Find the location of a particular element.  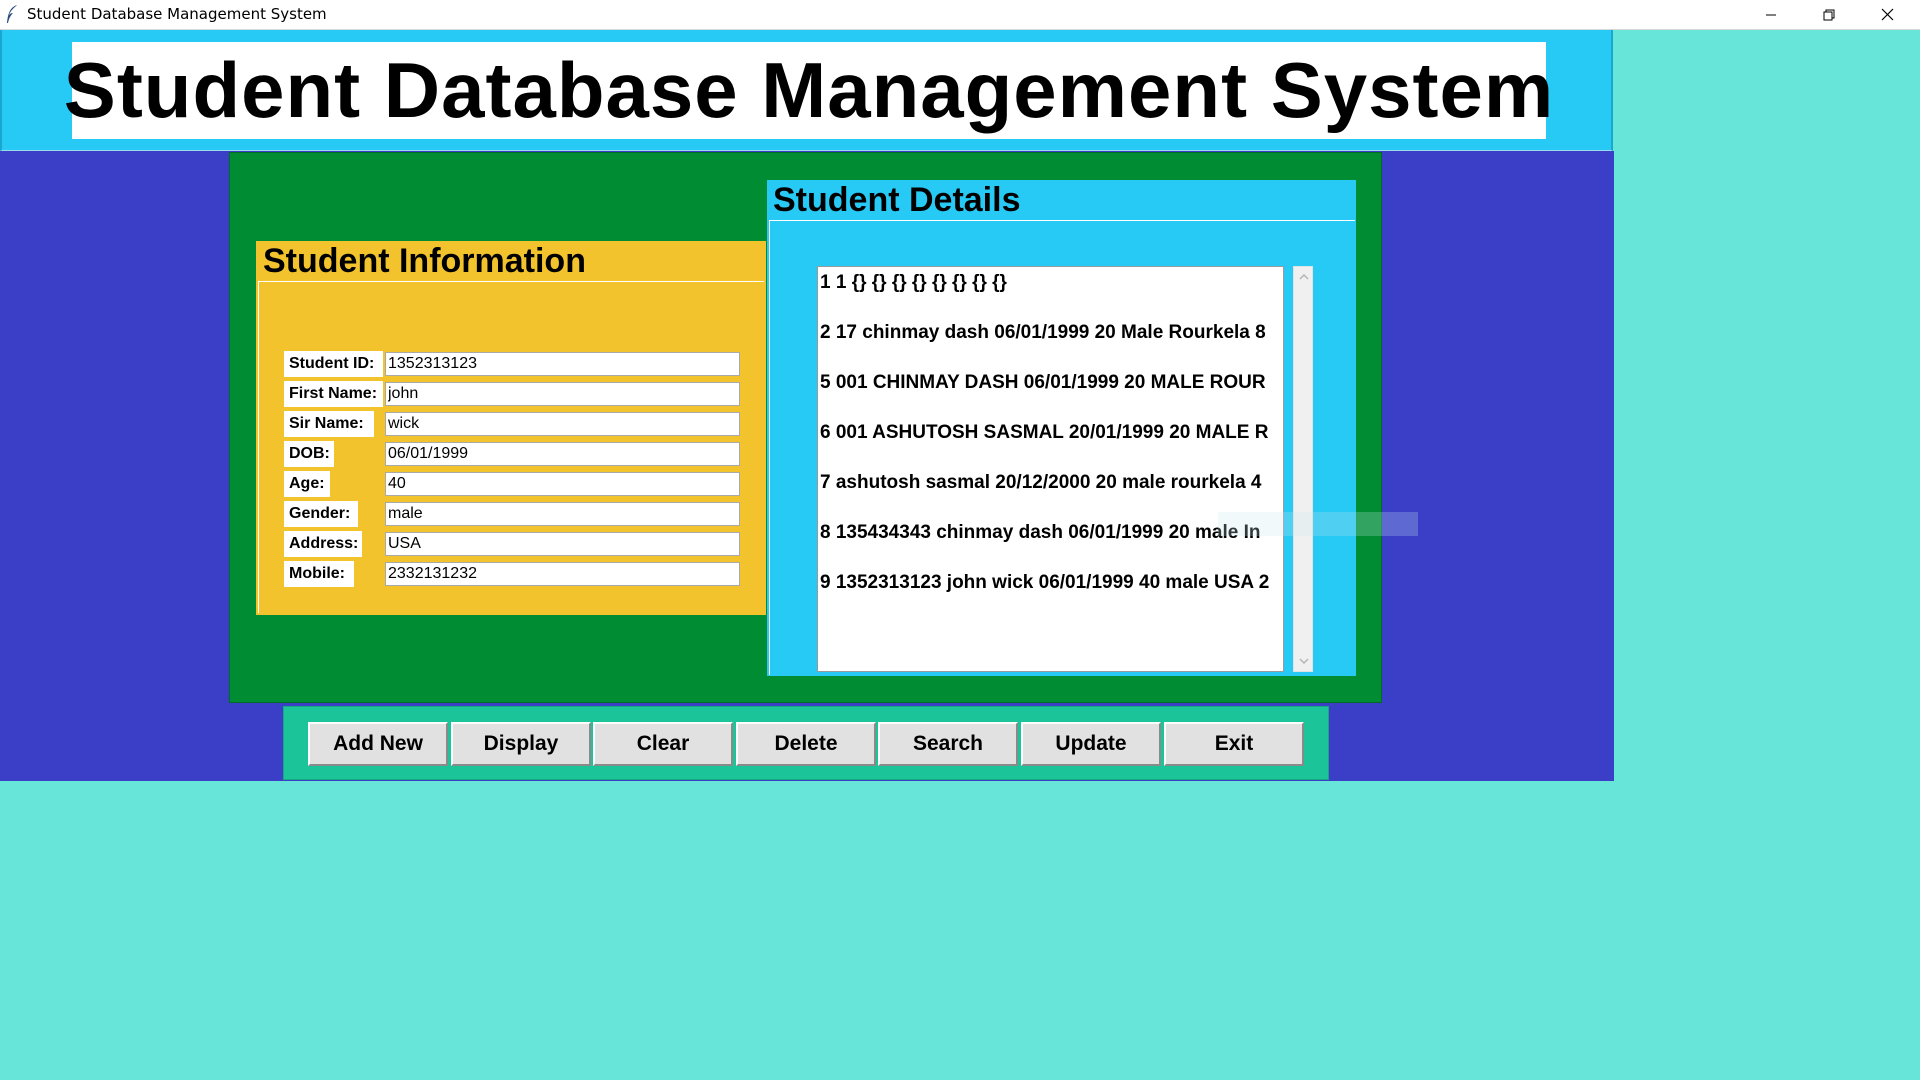

clear-button: Clear is located at coordinates (663, 744).